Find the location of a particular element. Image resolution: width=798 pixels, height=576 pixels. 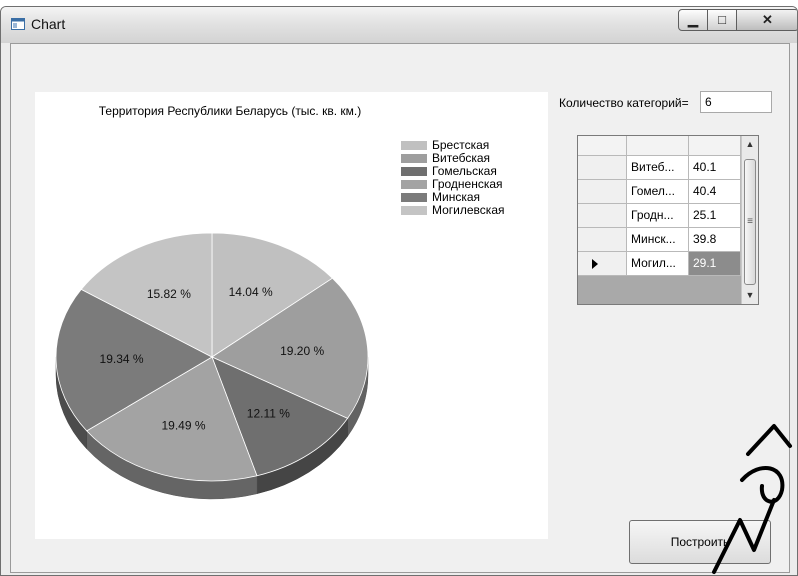

window-title: Chart is located at coordinates (48, 24).